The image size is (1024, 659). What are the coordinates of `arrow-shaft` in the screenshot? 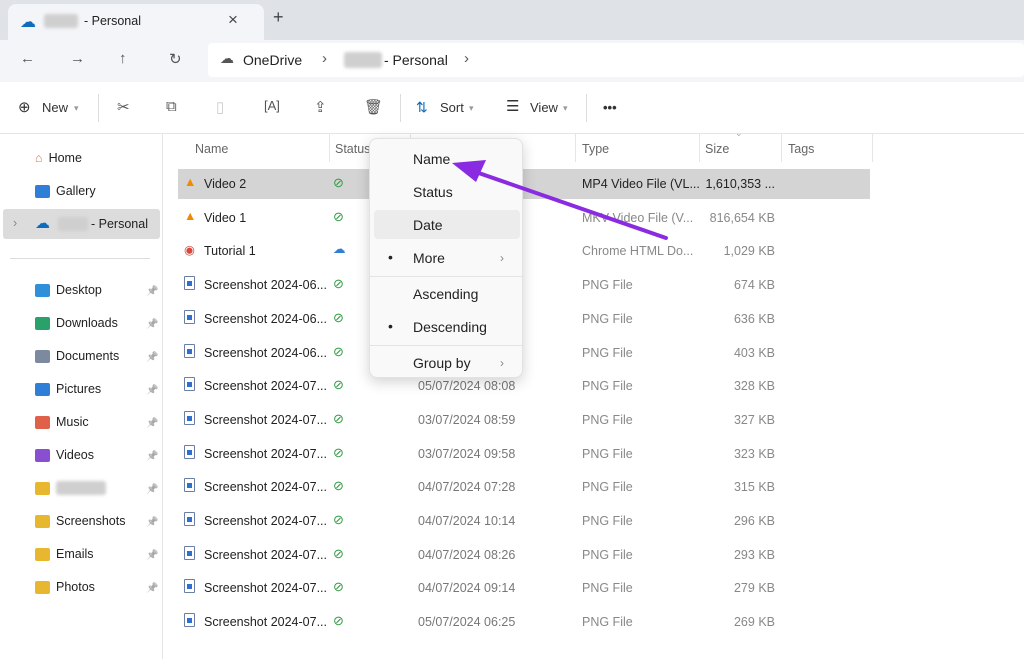 It's located at (568, 204).